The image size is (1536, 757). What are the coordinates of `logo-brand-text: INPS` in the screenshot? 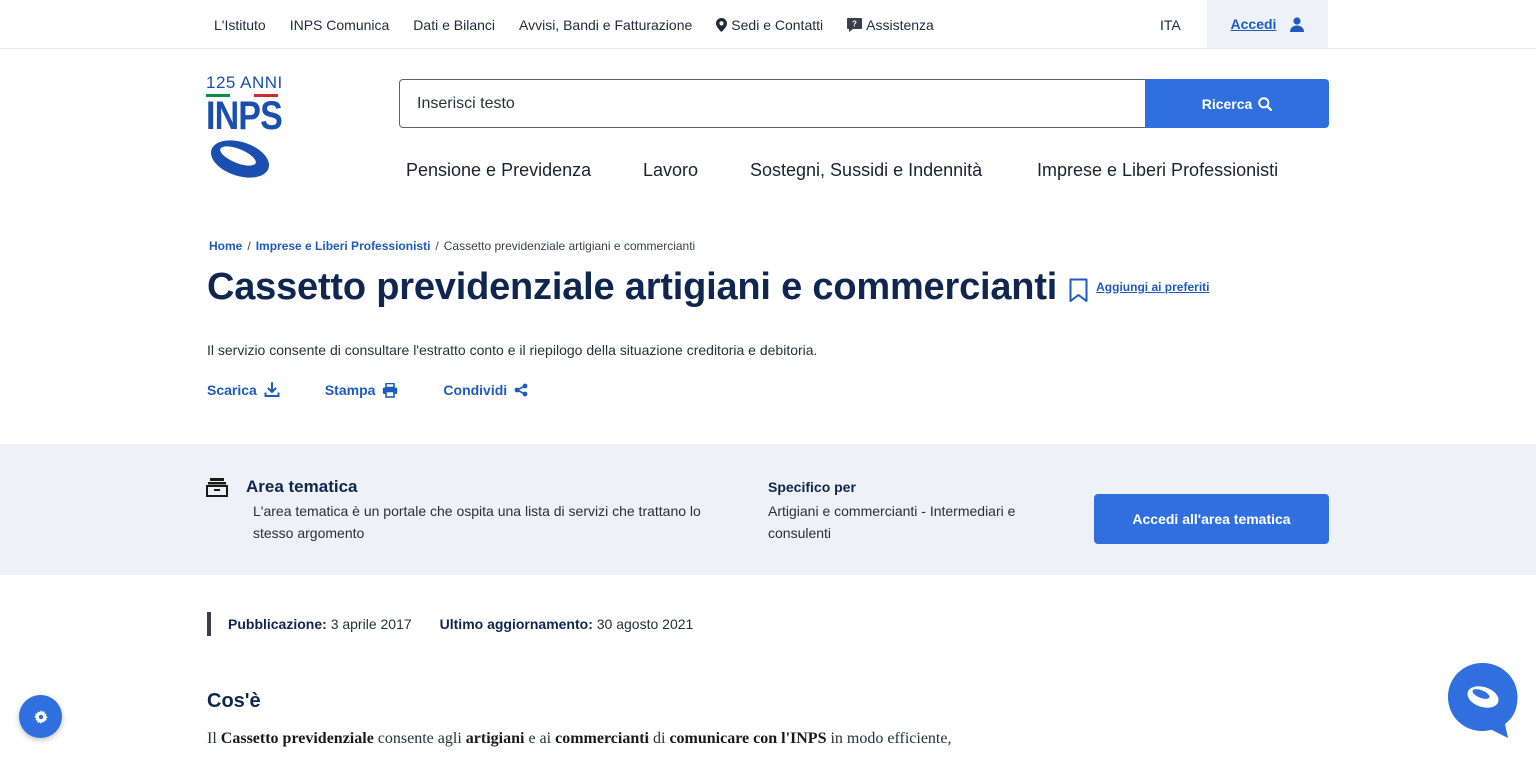 It's located at (244, 116).